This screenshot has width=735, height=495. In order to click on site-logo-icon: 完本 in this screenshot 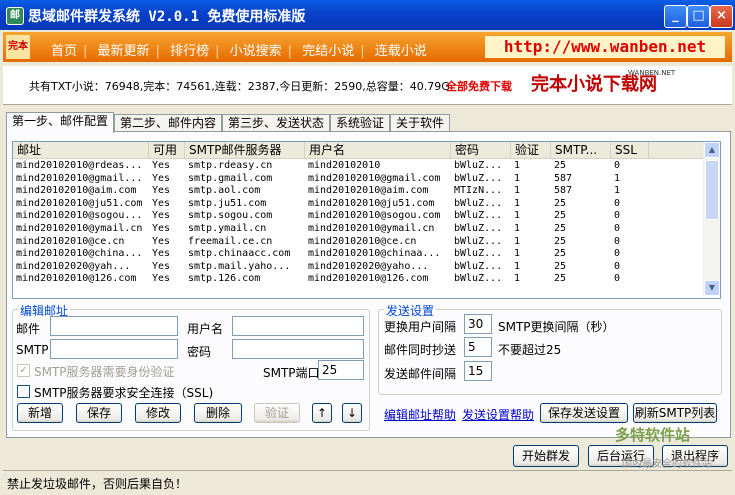, I will do `click(18, 47)`.